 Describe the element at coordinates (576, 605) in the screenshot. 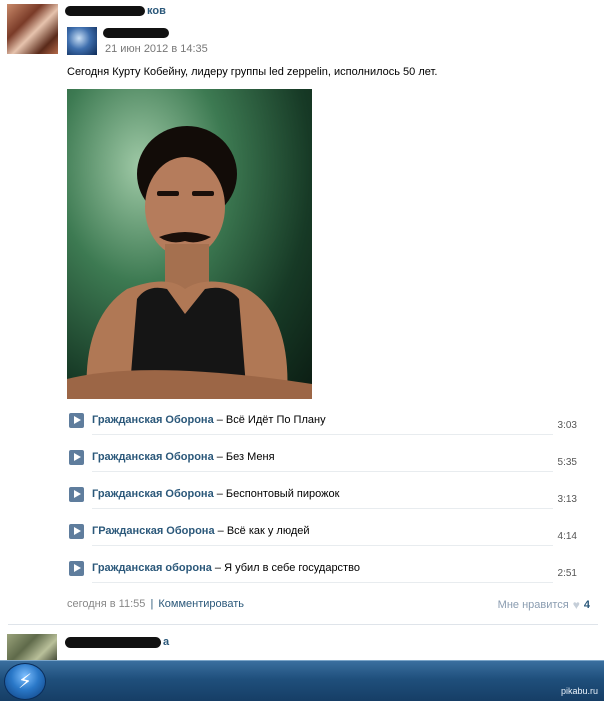

I see `heart-icon: ♥` at that location.